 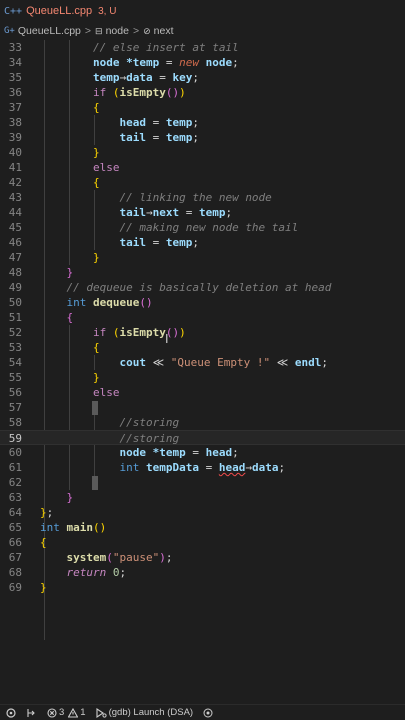 What do you see at coordinates (144, 712) in the screenshot?
I see `debug-launch-button: (gdb) Launch (DSA)` at bounding box center [144, 712].